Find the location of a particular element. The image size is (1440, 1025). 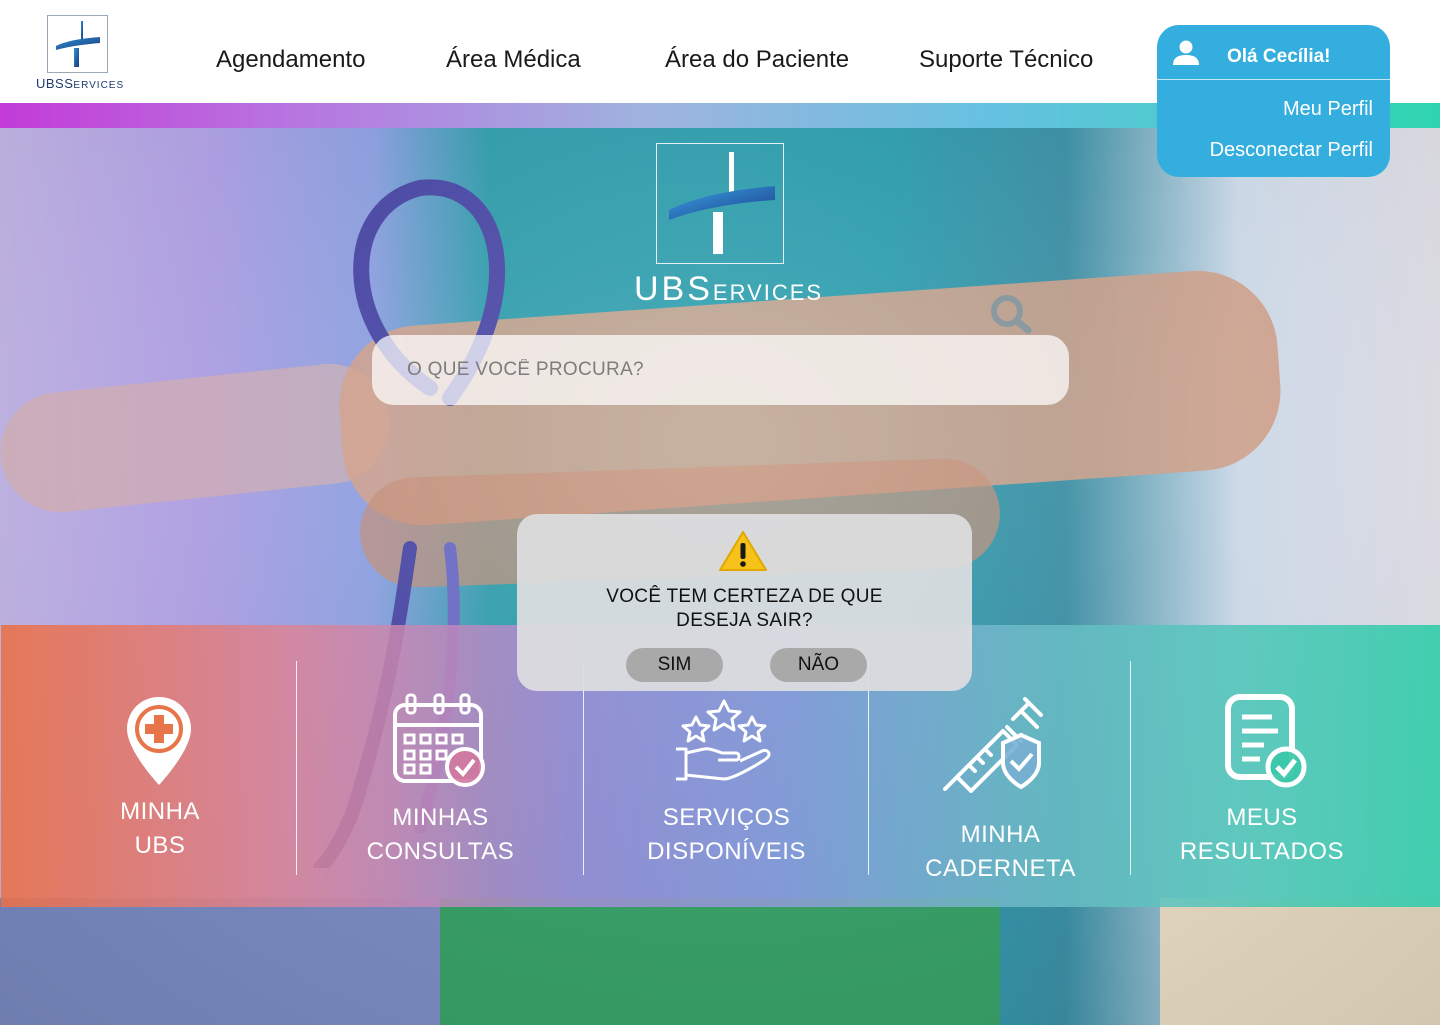

logo-wordmark: UBSSERVICES is located at coordinates (80, 83).